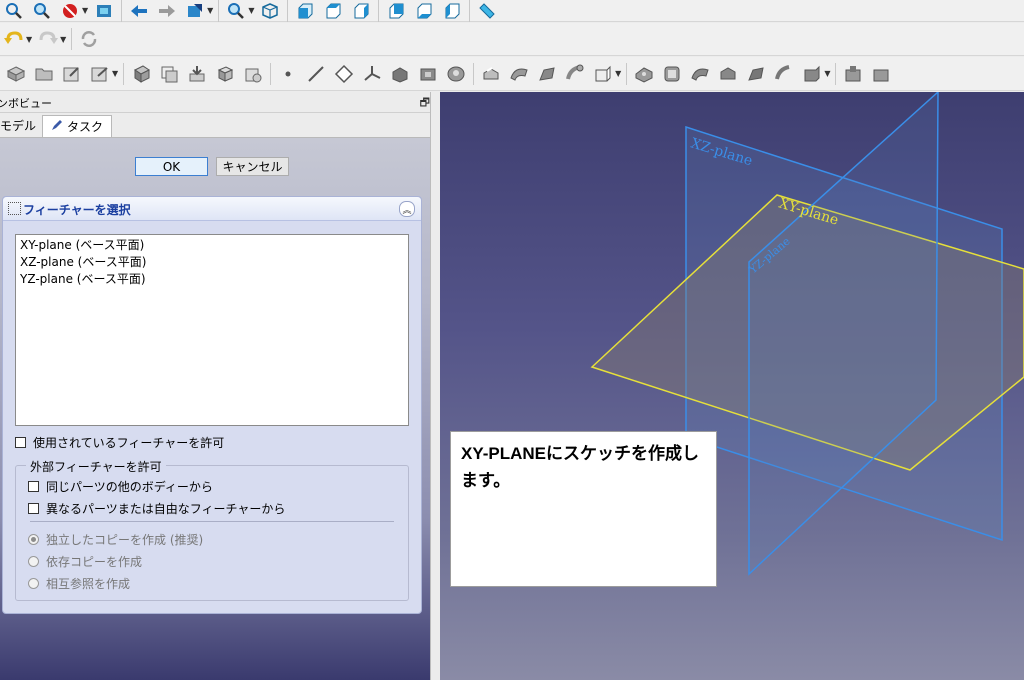  What do you see at coordinates (33, 486) in the screenshot?
I see `same-part-checkbox` at bounding box center [33, 486].